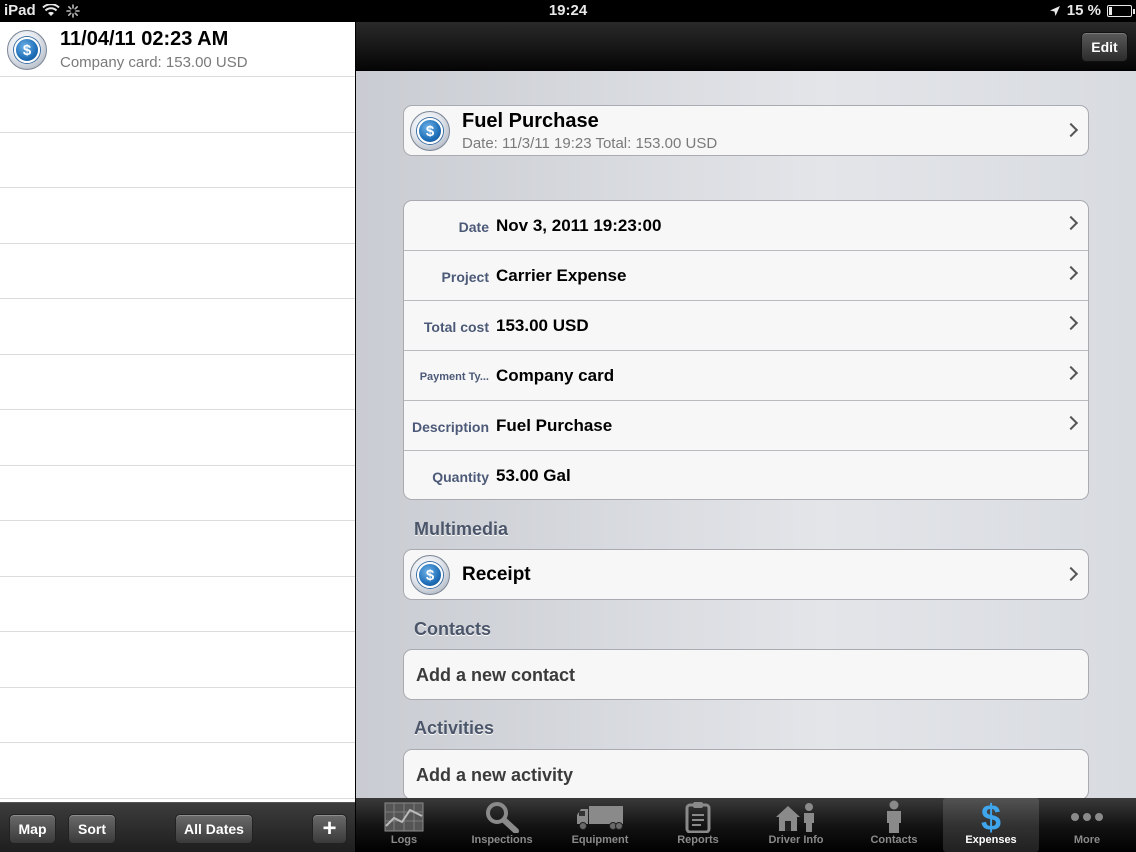 This screenshot has height=852, width=1136. I want to click on tab-reports: Reports, so click(698, 825).